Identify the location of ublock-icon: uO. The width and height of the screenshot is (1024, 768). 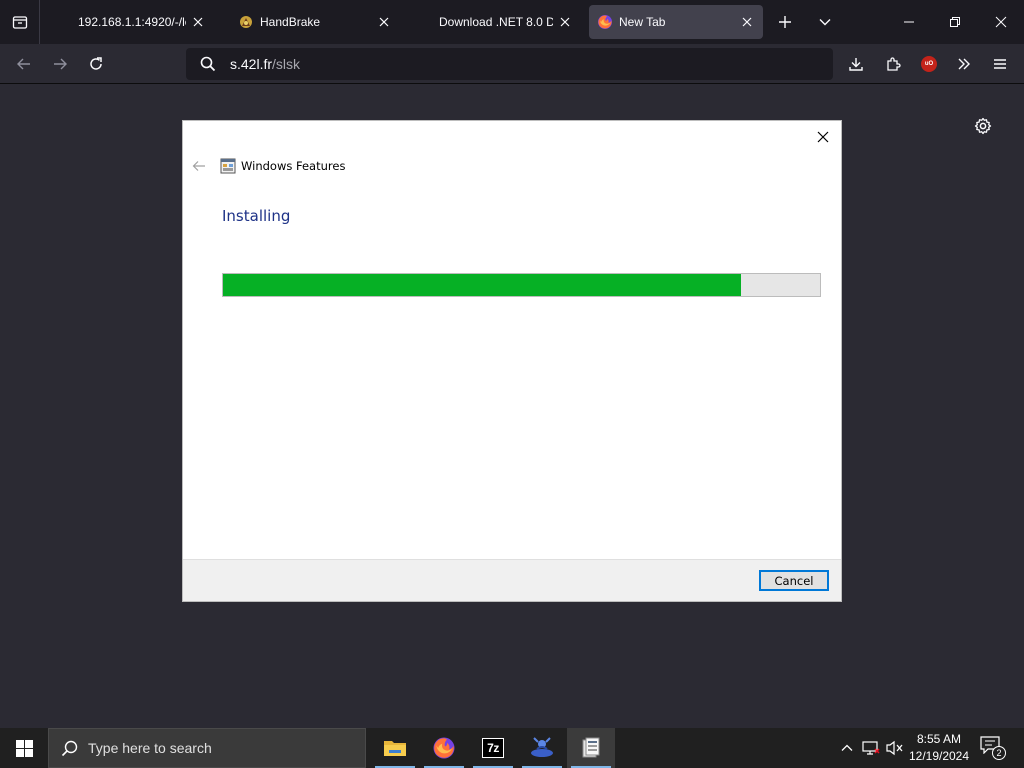
(929, 64).